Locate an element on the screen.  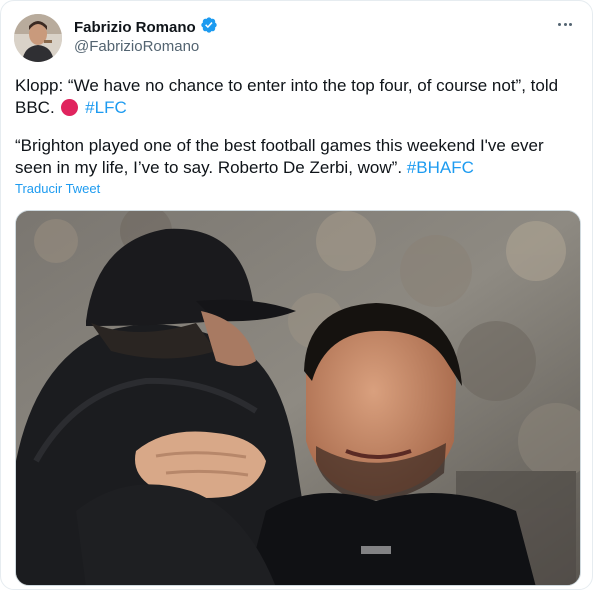
verified-badge-icon is located at coordinates (209, 27).